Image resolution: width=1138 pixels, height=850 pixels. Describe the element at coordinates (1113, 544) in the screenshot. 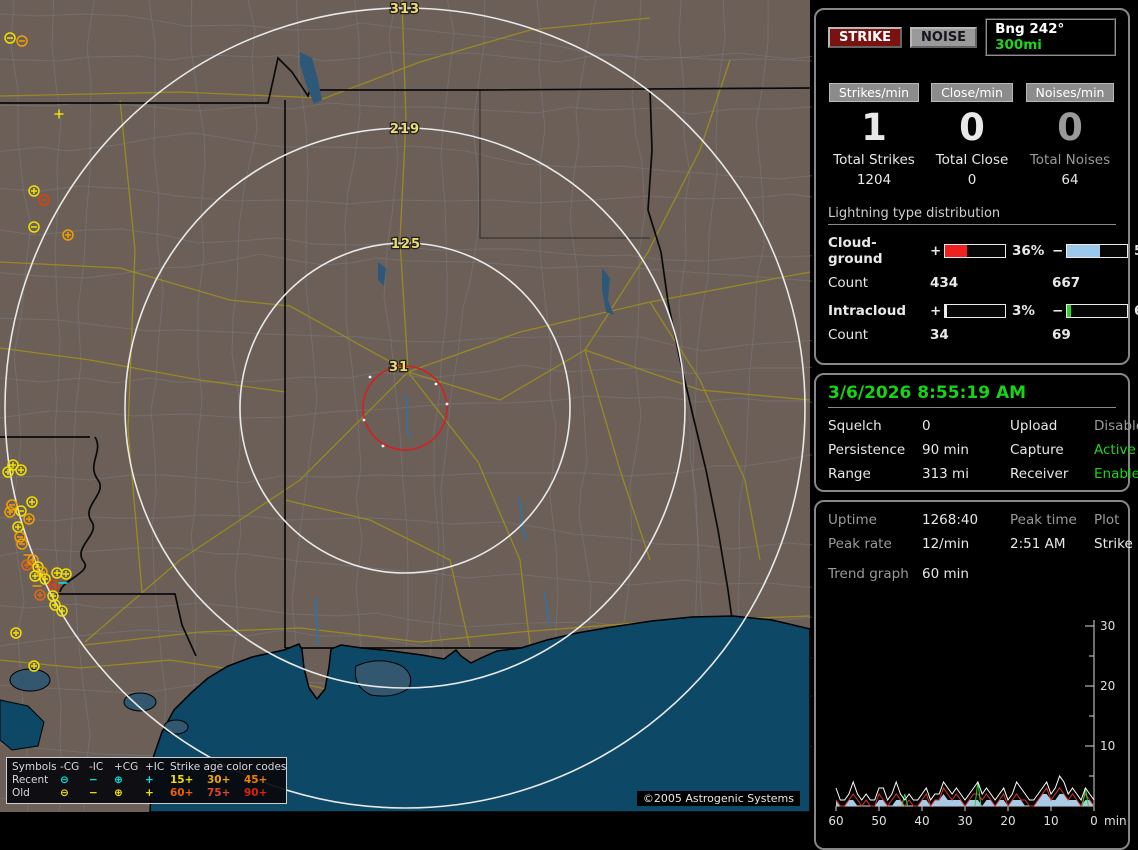

I see `plot-value: Strike` at that location.